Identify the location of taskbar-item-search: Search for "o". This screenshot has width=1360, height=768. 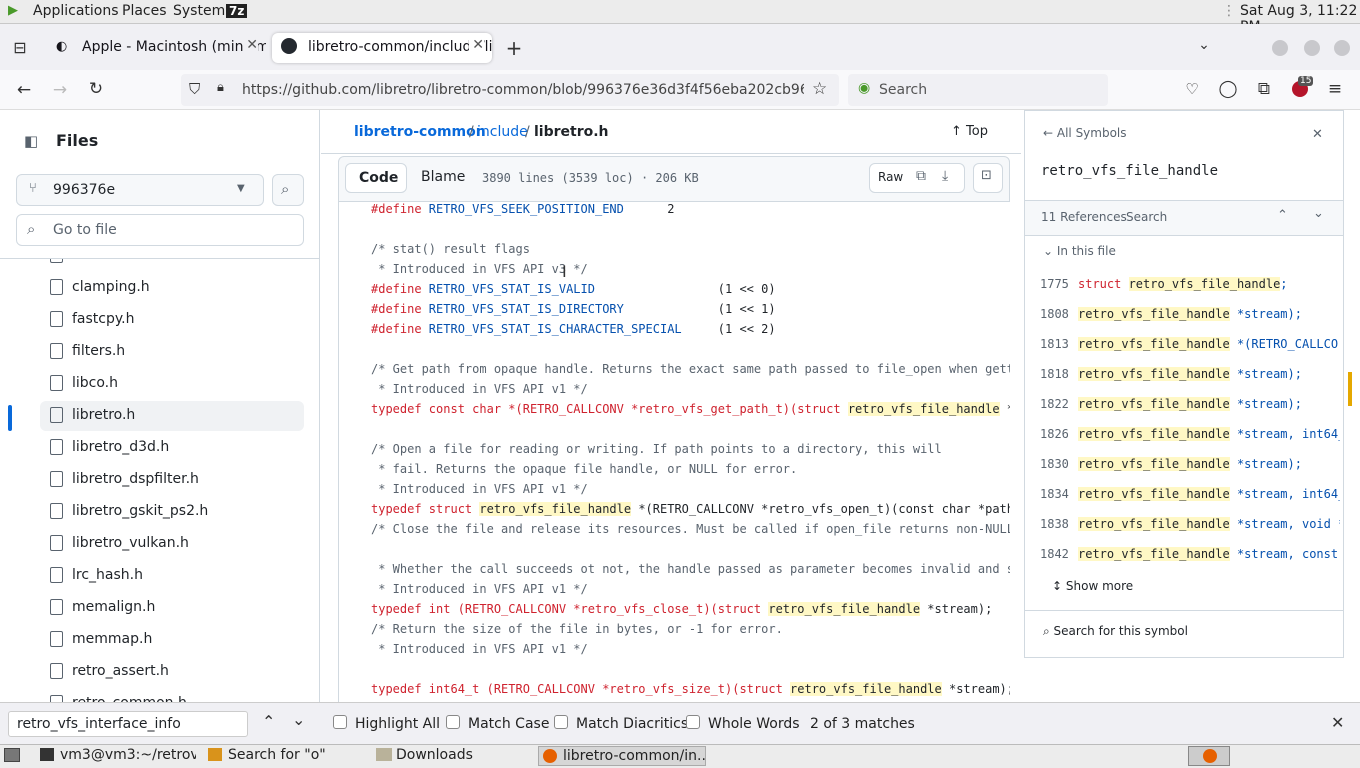
(284, 756).